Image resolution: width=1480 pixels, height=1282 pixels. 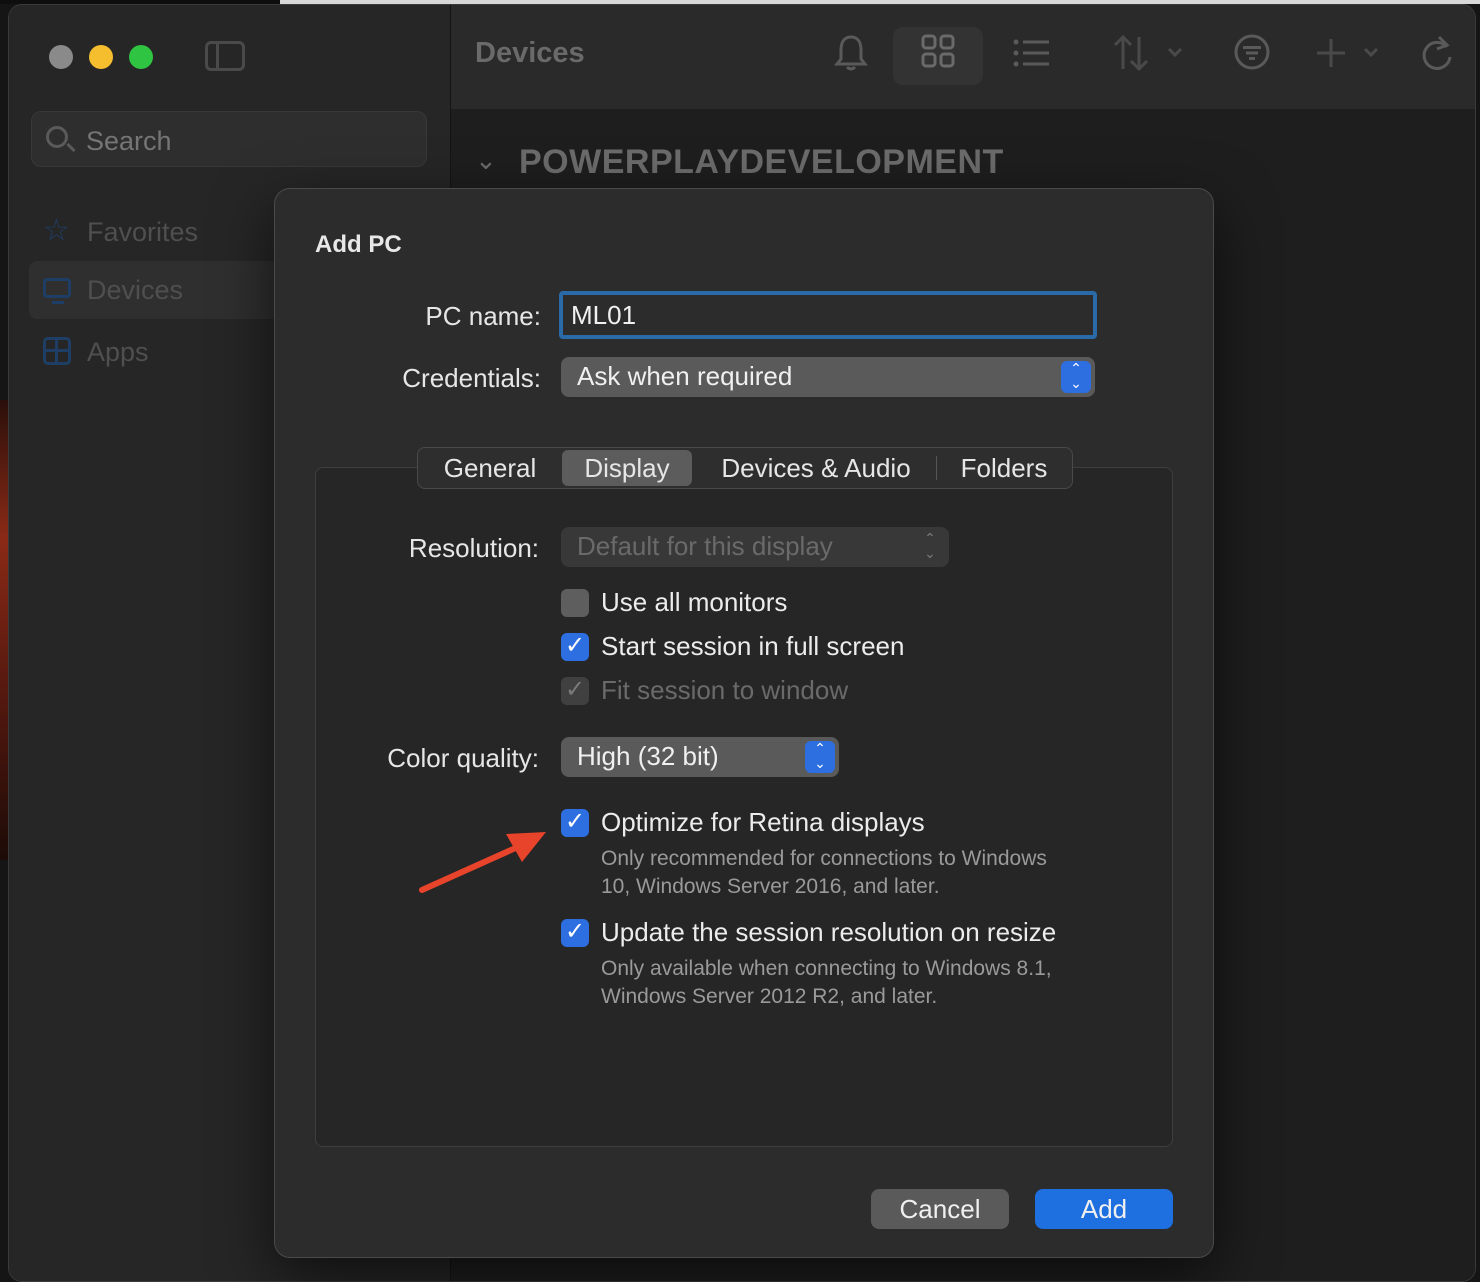 I want to click on star-icon: ☆, so click(x=56, y=230).